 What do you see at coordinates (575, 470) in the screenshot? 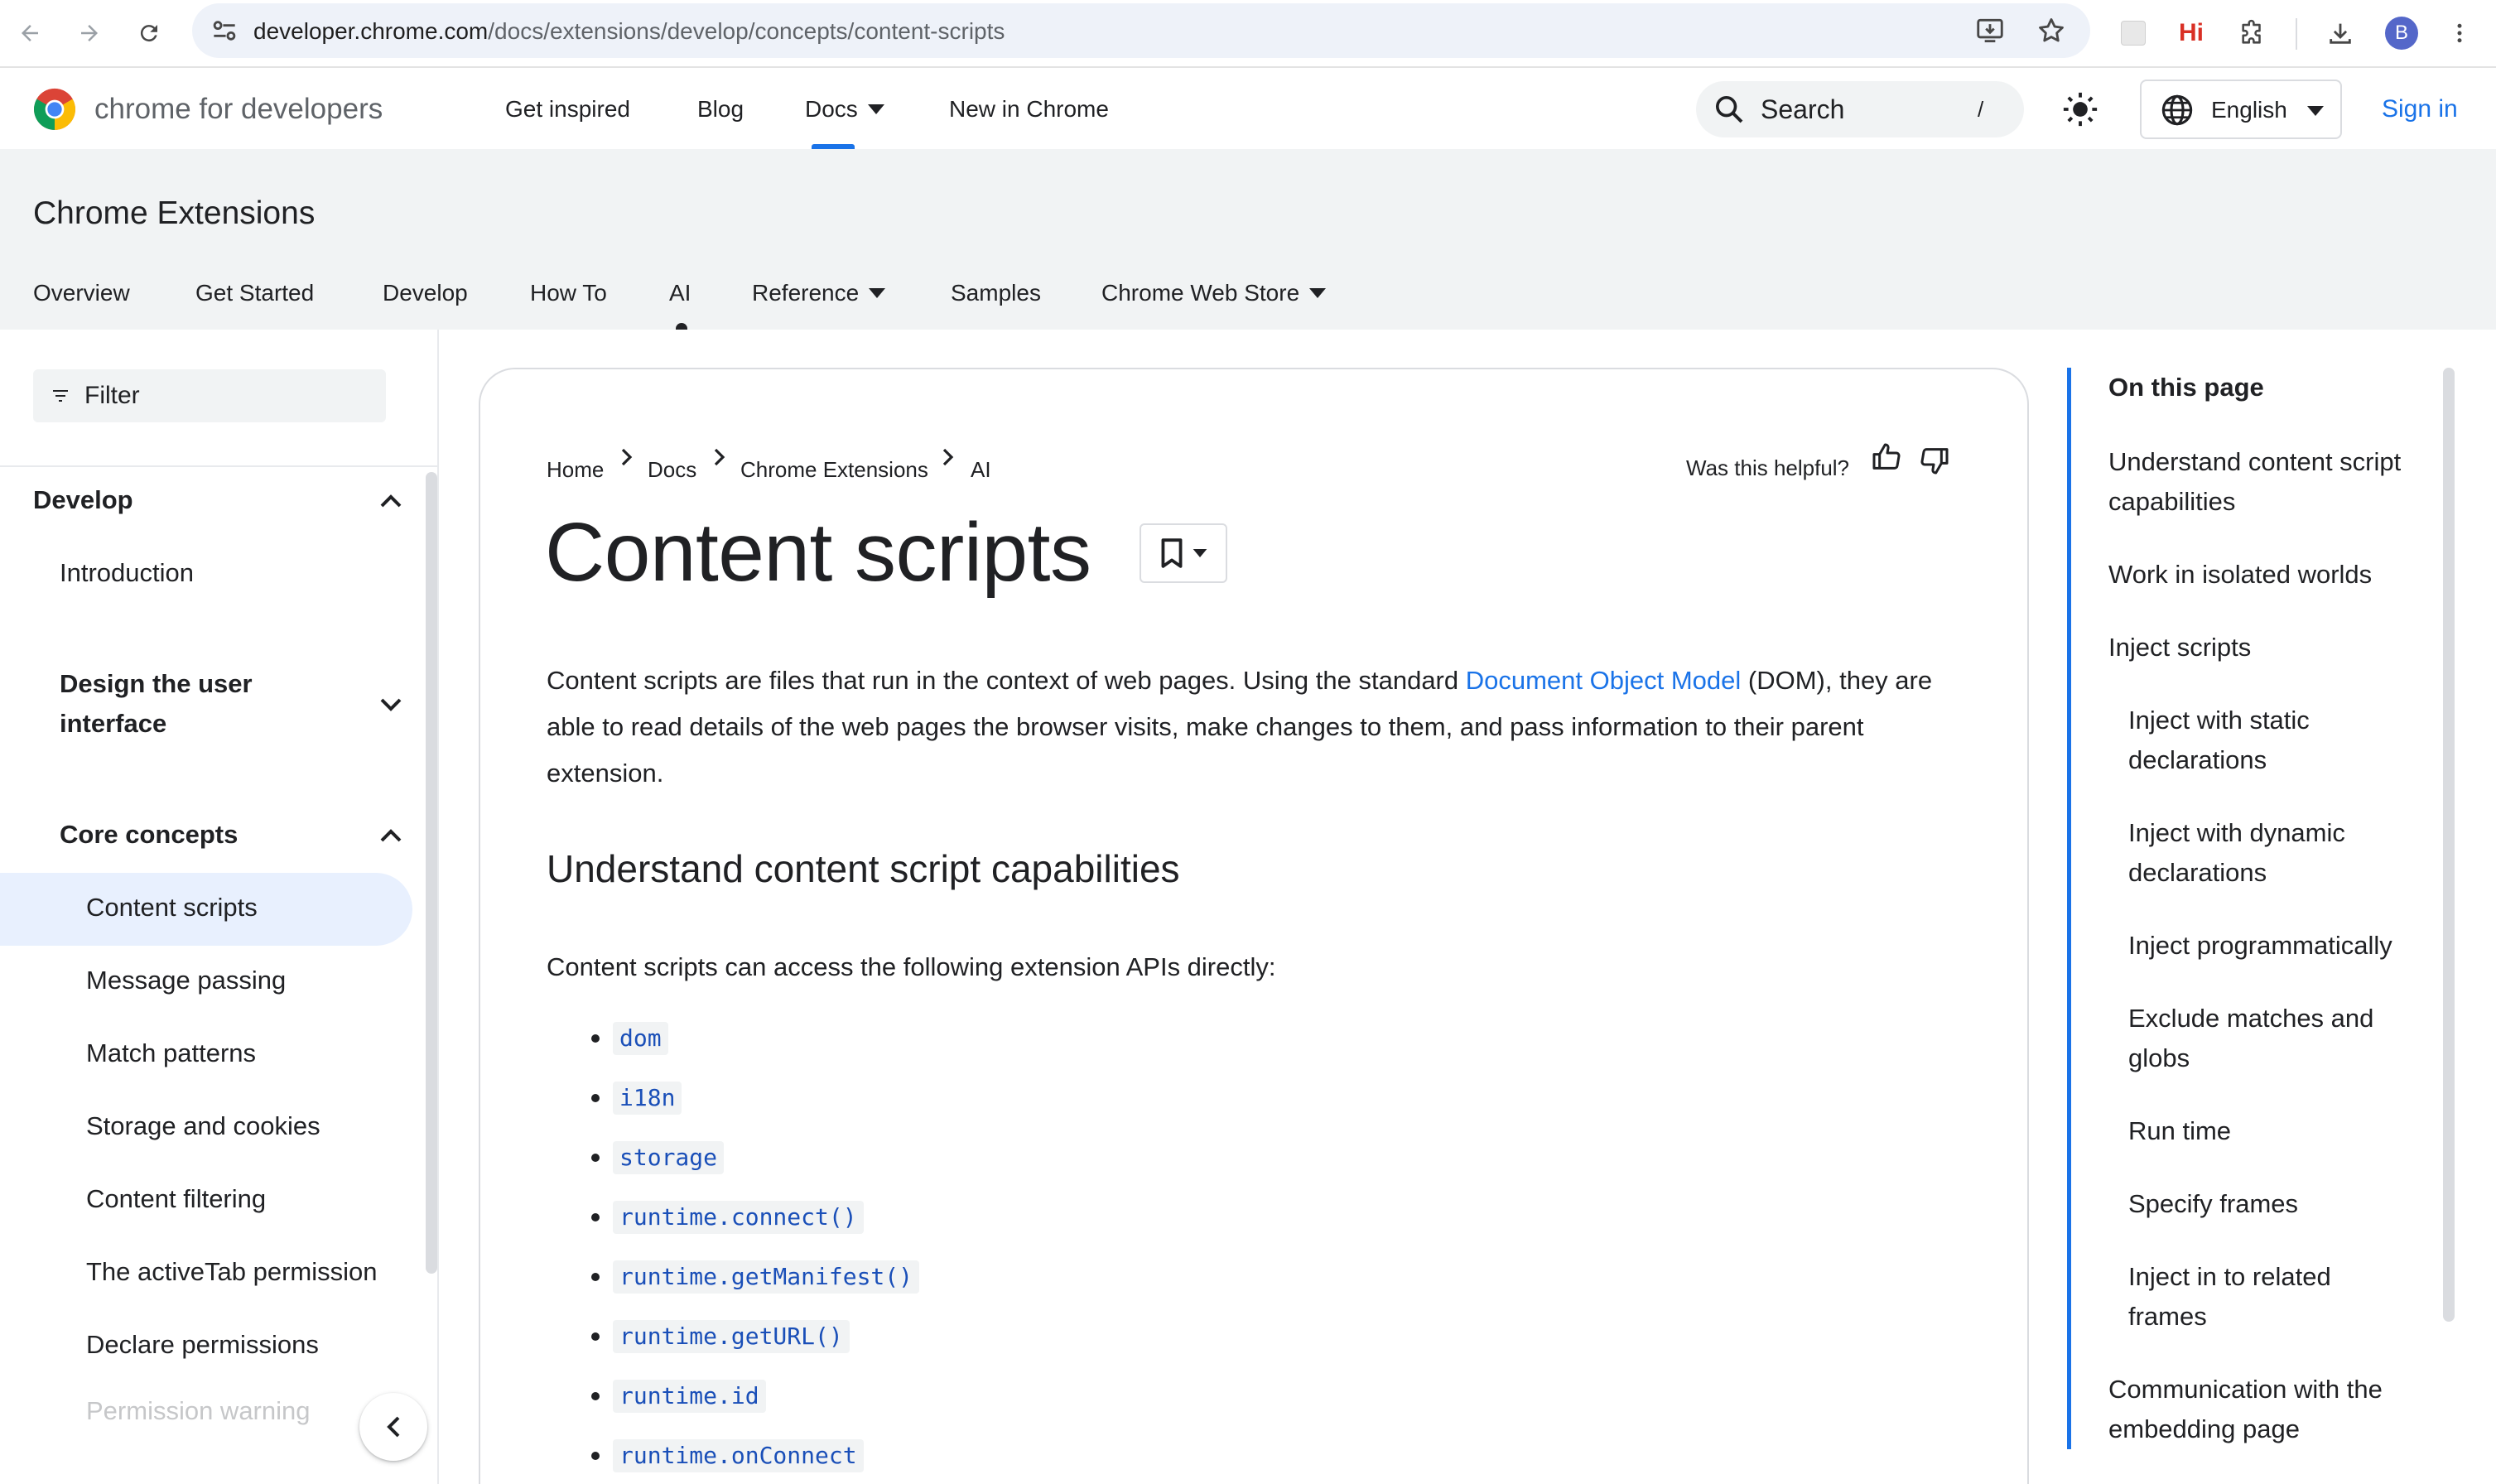
I see `breadcrumb-home: Home` at bounding box center [575, 470].